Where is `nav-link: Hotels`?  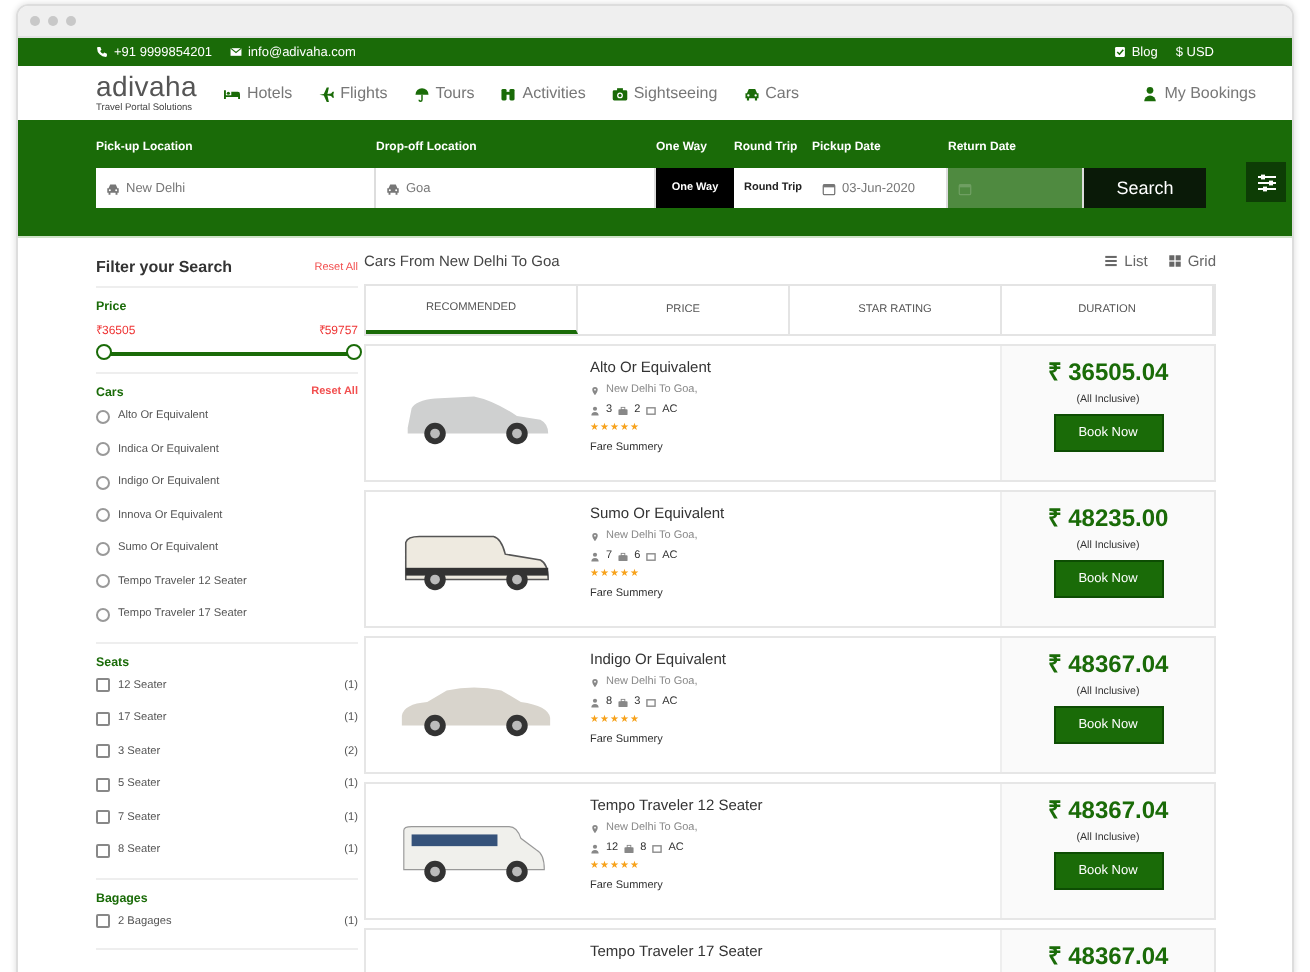
nav-link: Hotels is located at coordinates (269, 93).